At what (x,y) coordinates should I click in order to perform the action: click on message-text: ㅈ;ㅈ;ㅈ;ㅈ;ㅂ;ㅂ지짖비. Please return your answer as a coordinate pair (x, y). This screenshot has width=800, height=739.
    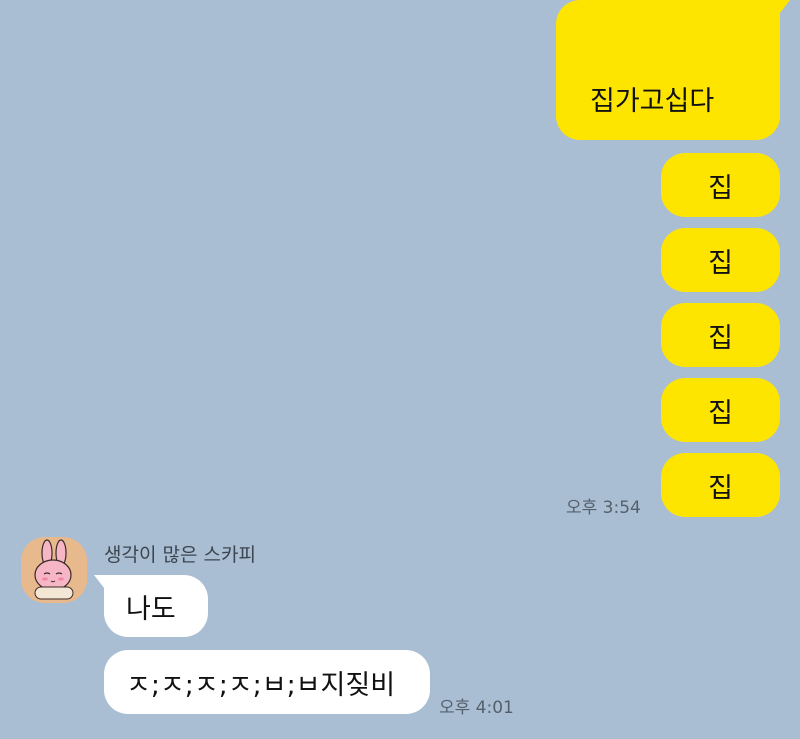
    Looking at the image, I should click on (261, 685).